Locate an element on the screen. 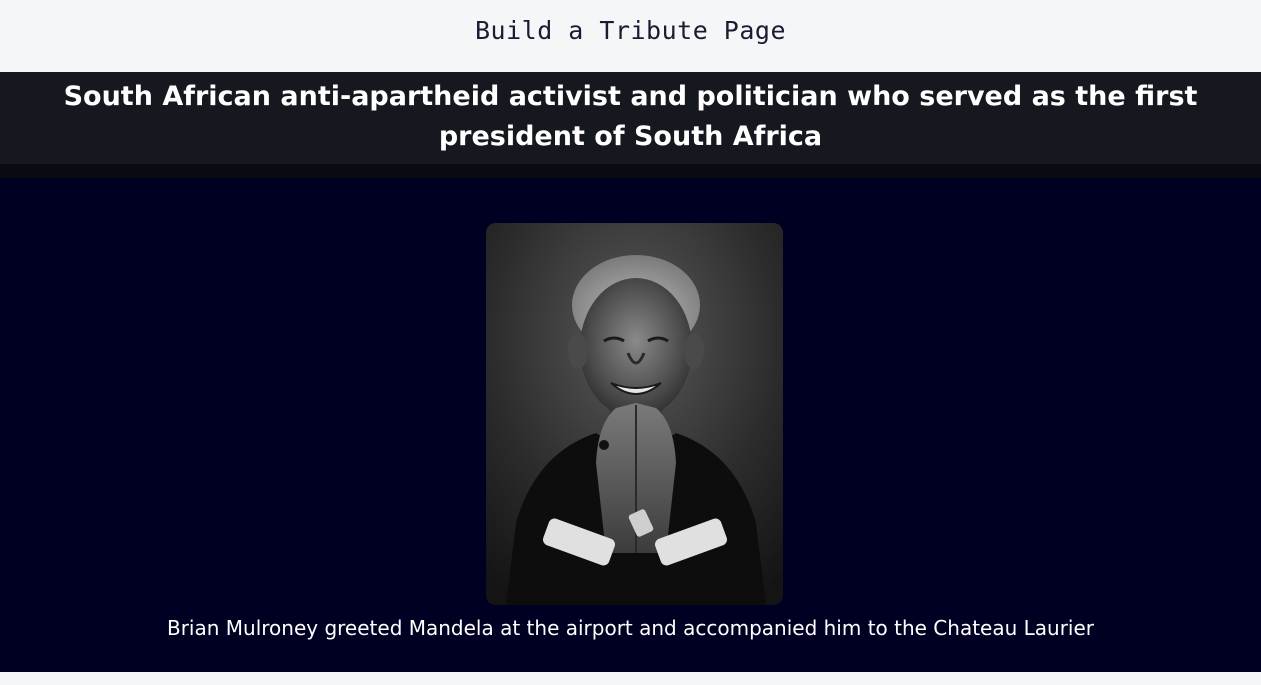 Image resolution: width=1261 pixels, height=685 pixels. portrait-illustration is located at coordinates (634, 414).